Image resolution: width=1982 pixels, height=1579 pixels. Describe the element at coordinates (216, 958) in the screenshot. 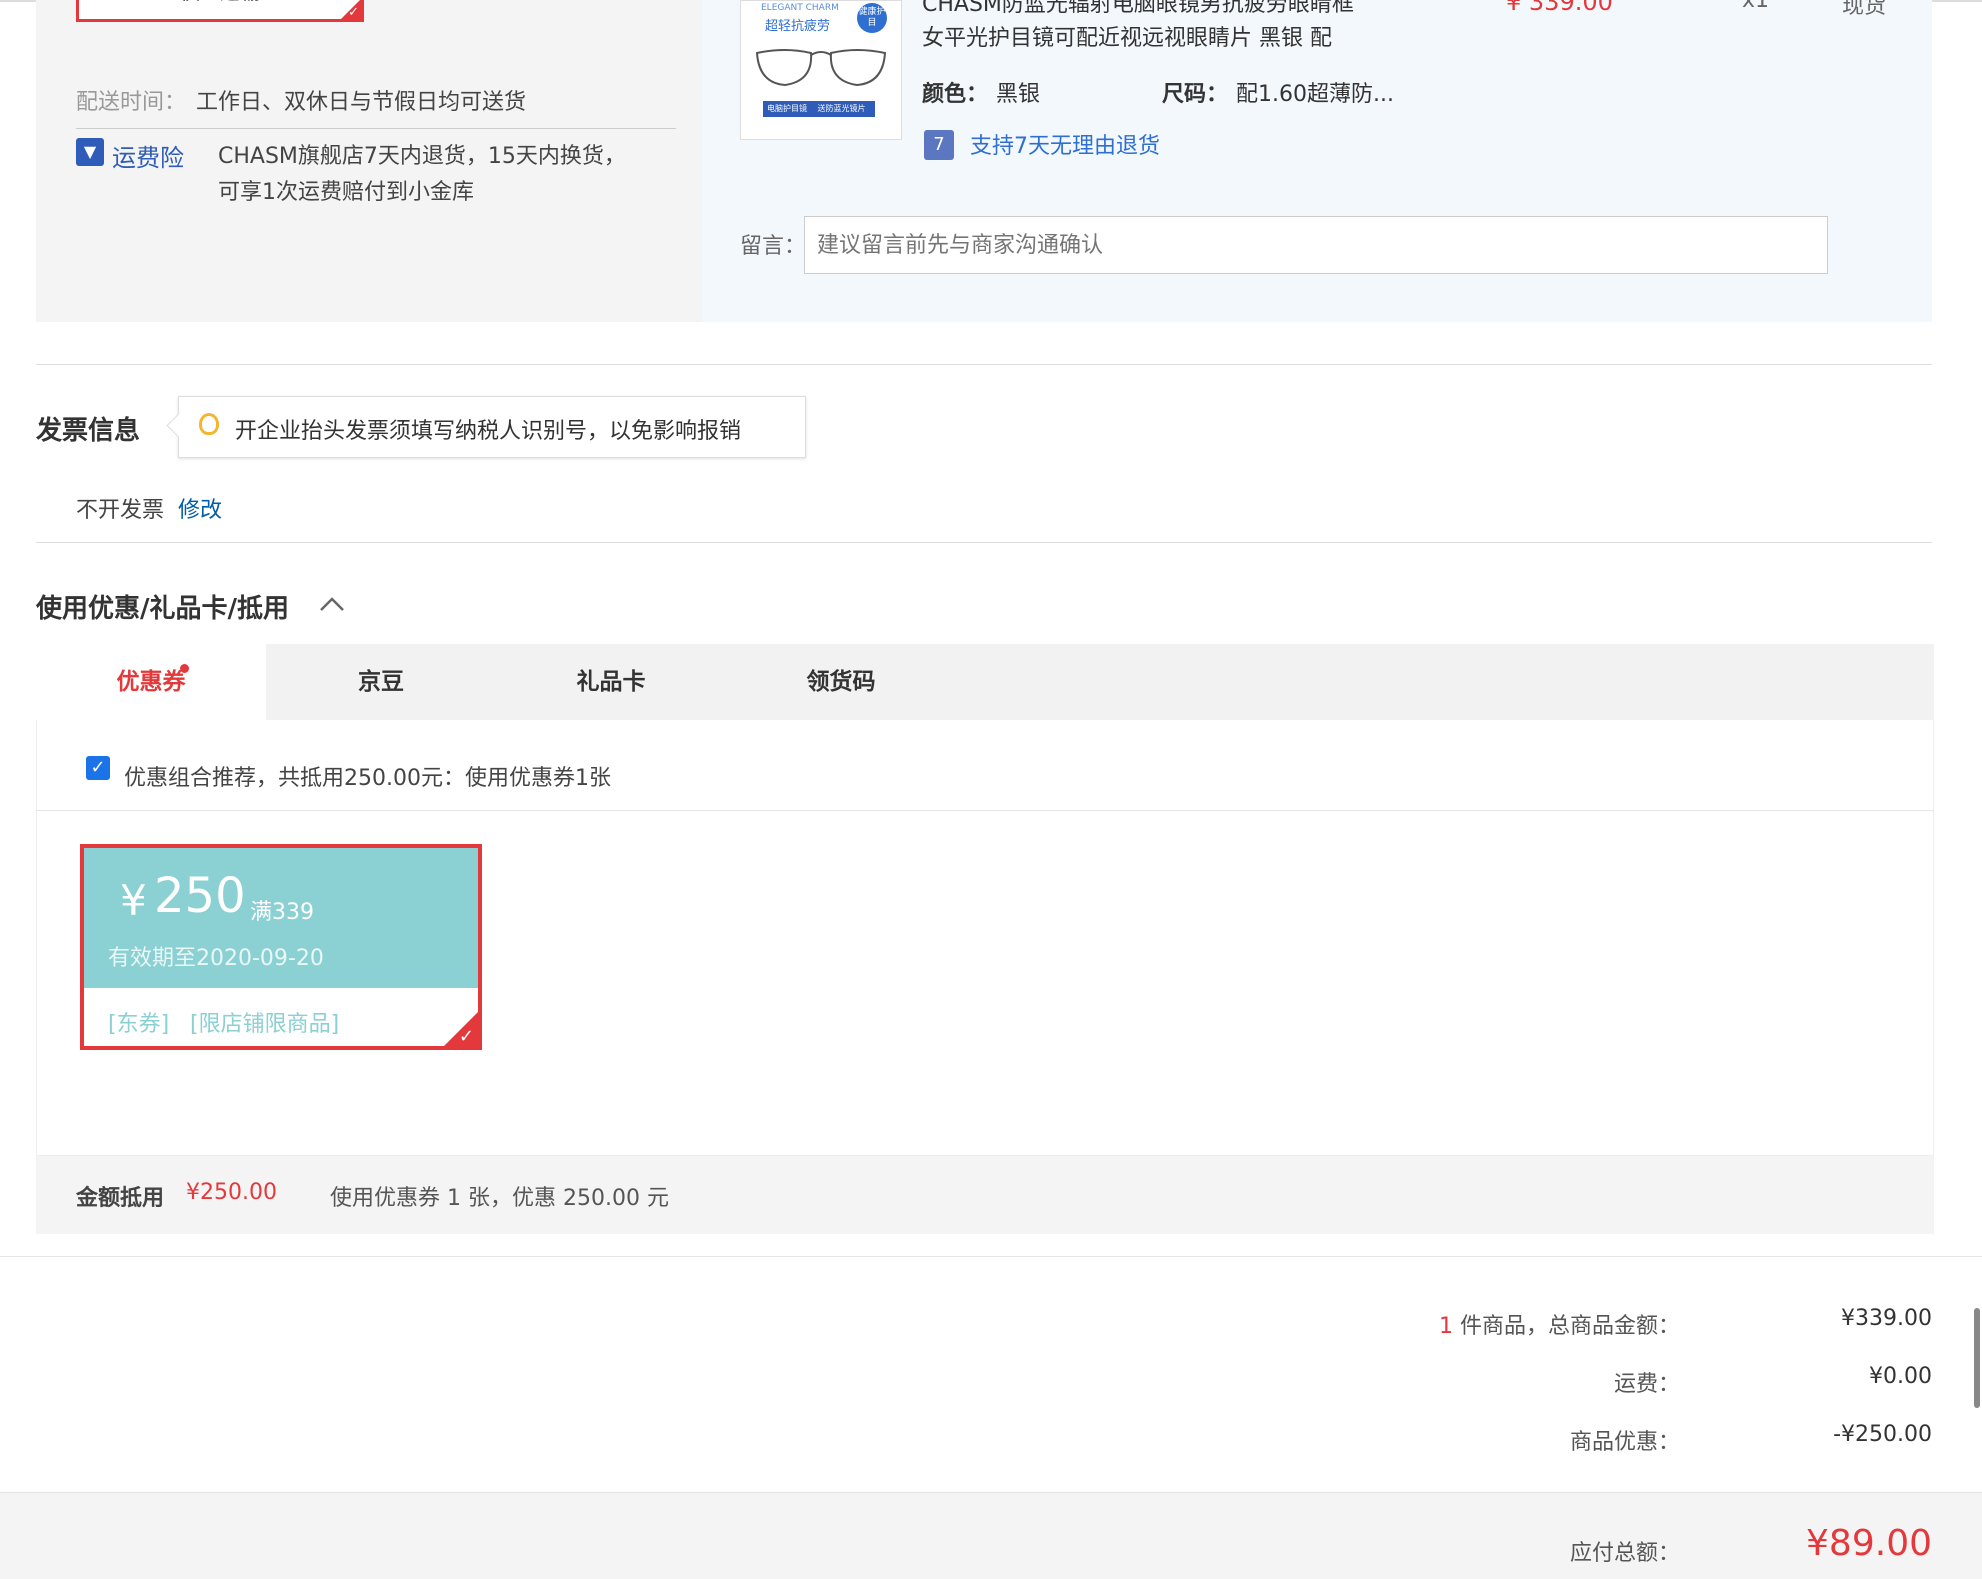

I see `coupon-expiry: 有效期至2020-09-20` at that location.